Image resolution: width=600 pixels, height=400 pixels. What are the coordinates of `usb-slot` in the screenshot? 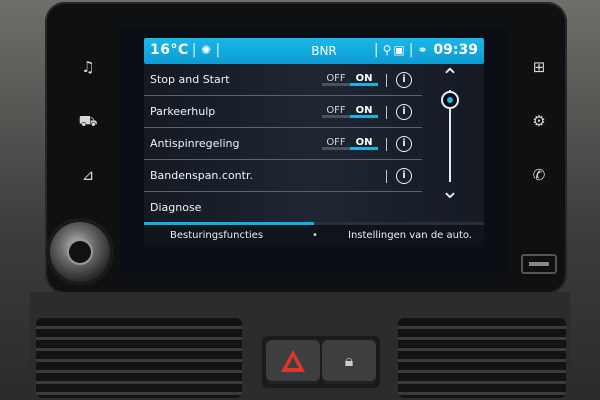 It's located at (539, 264).